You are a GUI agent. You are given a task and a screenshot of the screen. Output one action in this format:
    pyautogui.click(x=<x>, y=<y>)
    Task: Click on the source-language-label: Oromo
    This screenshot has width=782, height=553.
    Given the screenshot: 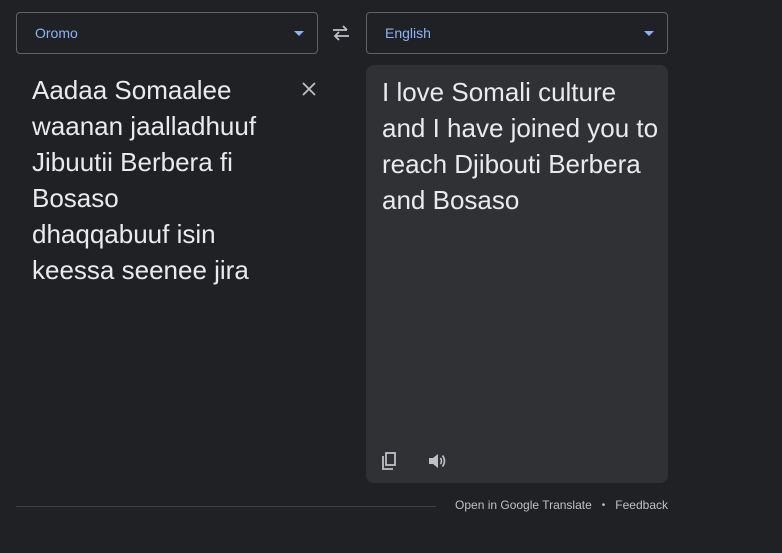 What is the action you would take?
    pyautogui.click(x=56, y=33)
    